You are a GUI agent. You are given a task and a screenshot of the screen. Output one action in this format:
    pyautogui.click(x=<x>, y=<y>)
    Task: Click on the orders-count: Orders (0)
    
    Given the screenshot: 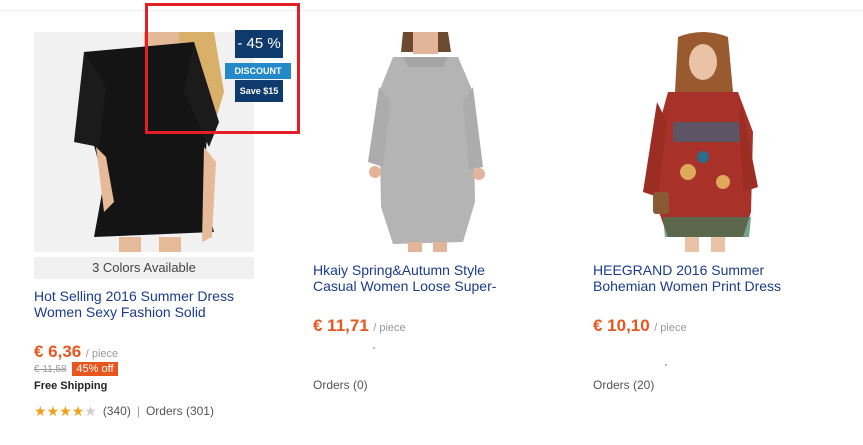 What is the action you would take?
    pyautogui.click(x=340, y=385)
    